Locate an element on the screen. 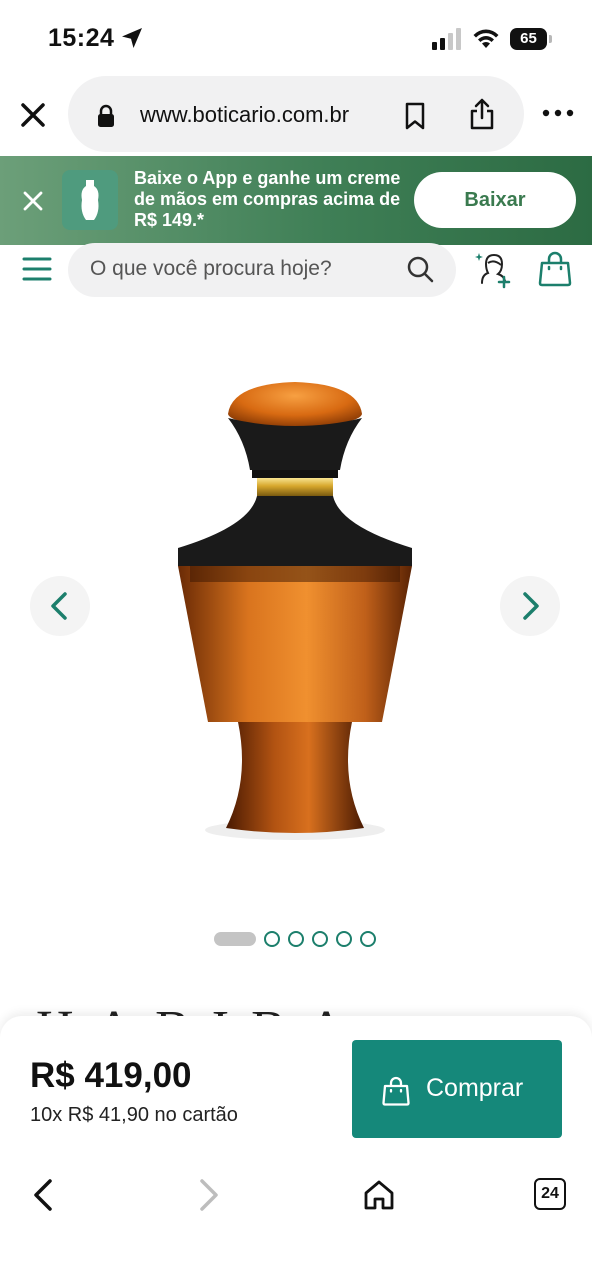 This screenshot has width=592, height=1280. browser-toolbar: 24 is located at coordinates (296, 1223).